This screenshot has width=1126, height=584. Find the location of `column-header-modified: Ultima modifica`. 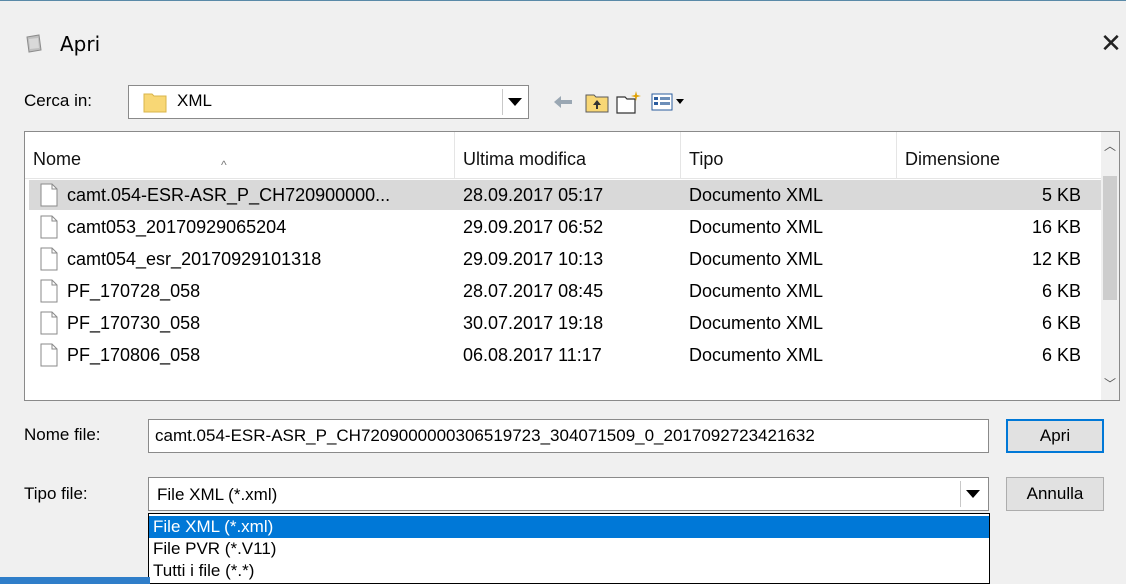

column-header-modified: Ultima modifica is located at coordinates (568, 155).